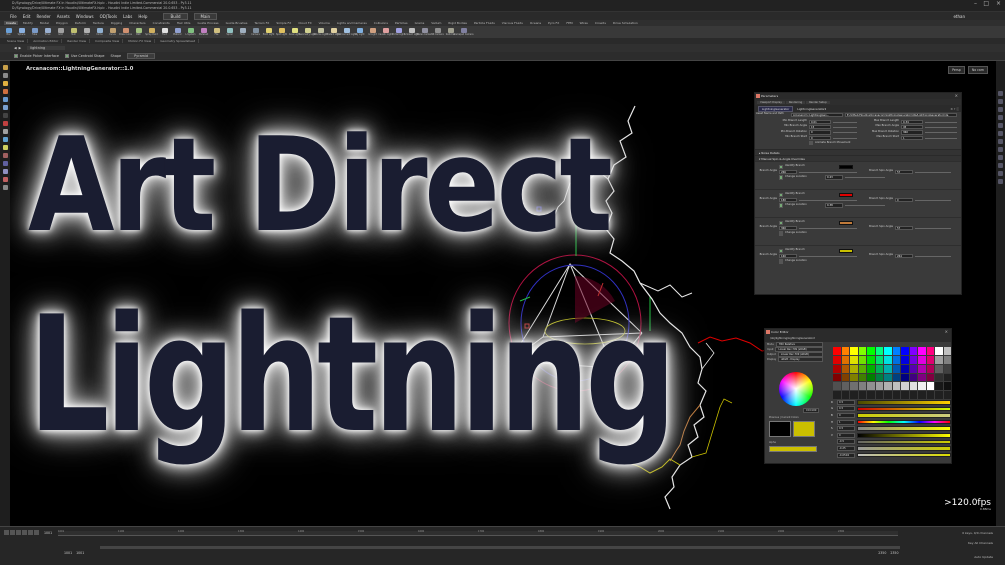  I want to click on param-field: 0, so click(820, 137).